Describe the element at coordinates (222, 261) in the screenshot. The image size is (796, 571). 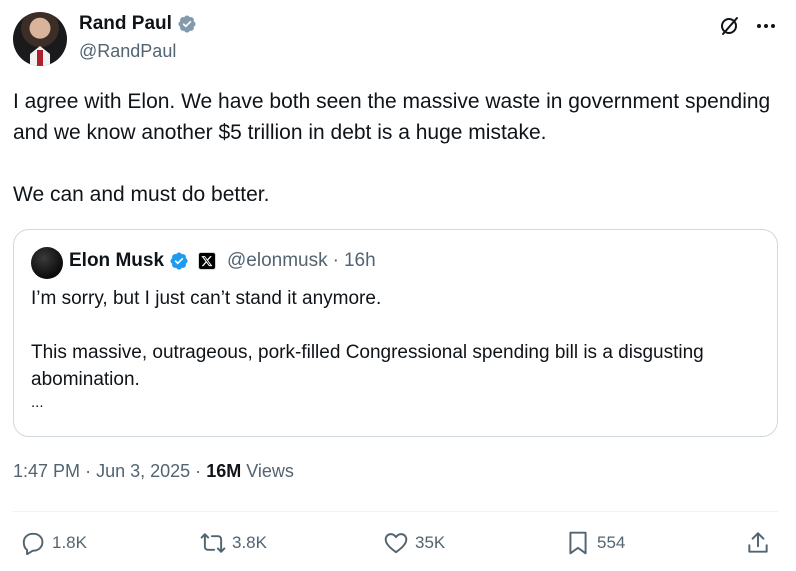
I see `quote-header: Elon Musk @elonmusk · 16h` at that location.